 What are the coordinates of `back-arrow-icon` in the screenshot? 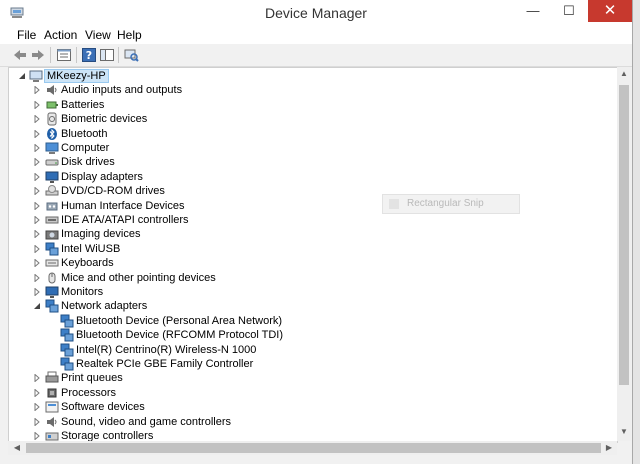 It's located at (20, 55).